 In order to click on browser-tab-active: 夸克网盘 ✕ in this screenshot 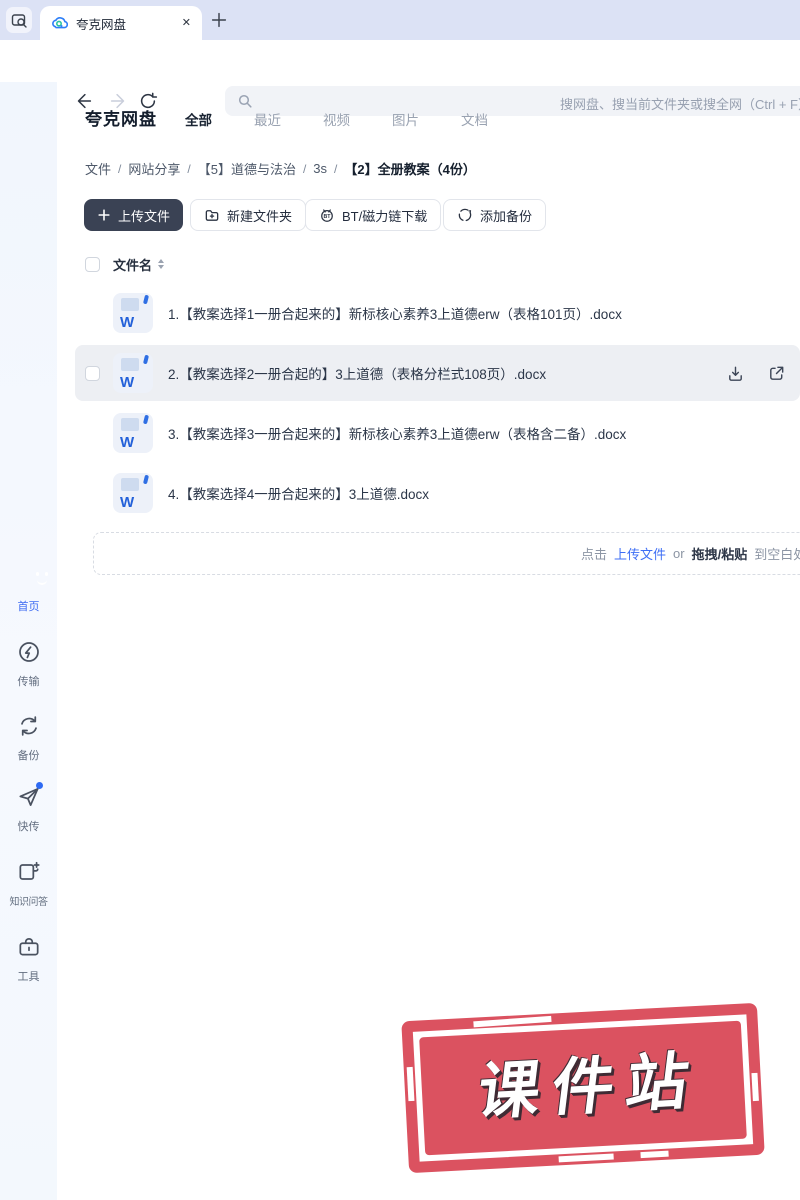, I will do `click(121, 23)`.